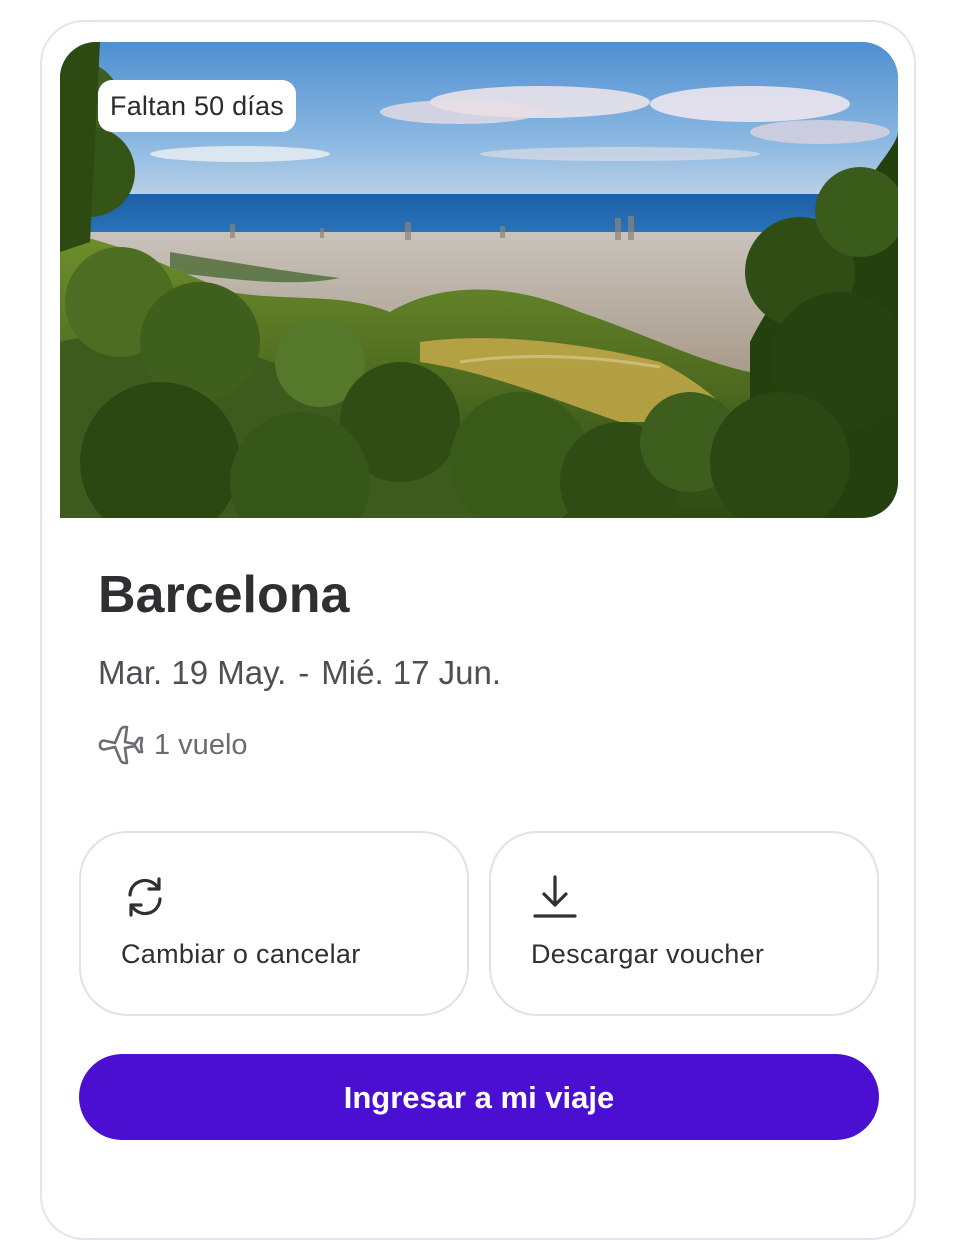 This screenshot has height=1240, width=958. I want to click on flight-count-label: 1 vuelo, so click(201, 744).